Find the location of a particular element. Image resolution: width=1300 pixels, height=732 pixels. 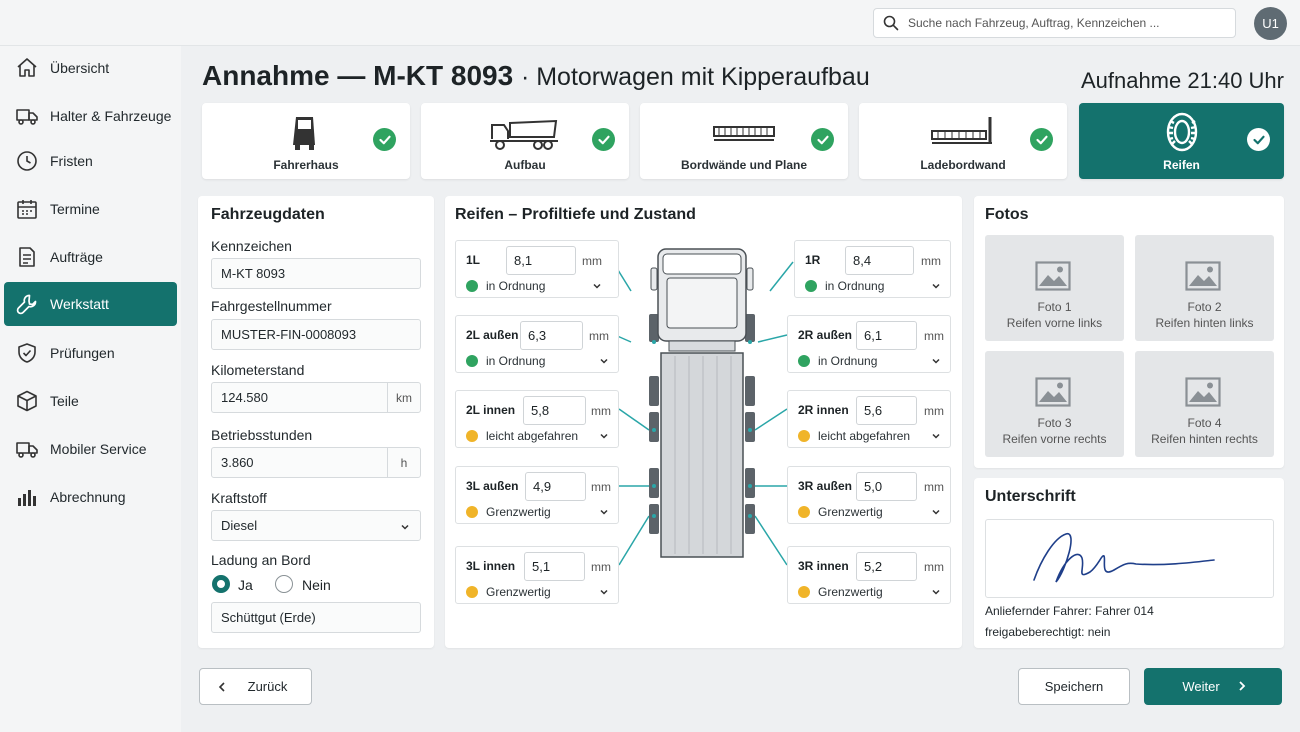

sidebar-item-halter-fahrzeuge: Halter & Fahrzeuge is located at coordinates (90, 116).